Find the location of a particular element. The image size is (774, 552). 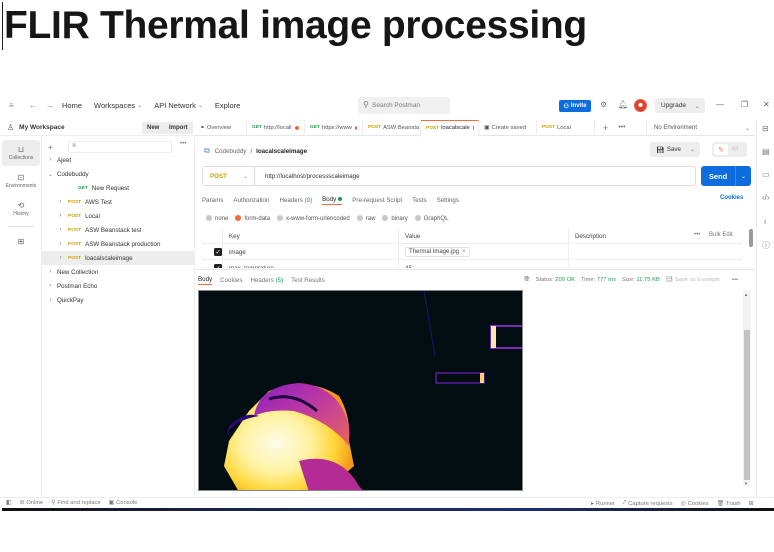

rail-configure: ⊞ is located at coordinates (21, 242).